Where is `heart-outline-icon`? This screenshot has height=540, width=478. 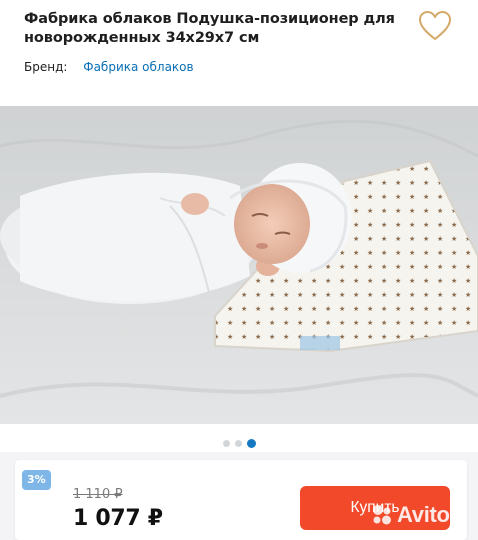
heart-outline-icon is located at coordinates (435, 25).